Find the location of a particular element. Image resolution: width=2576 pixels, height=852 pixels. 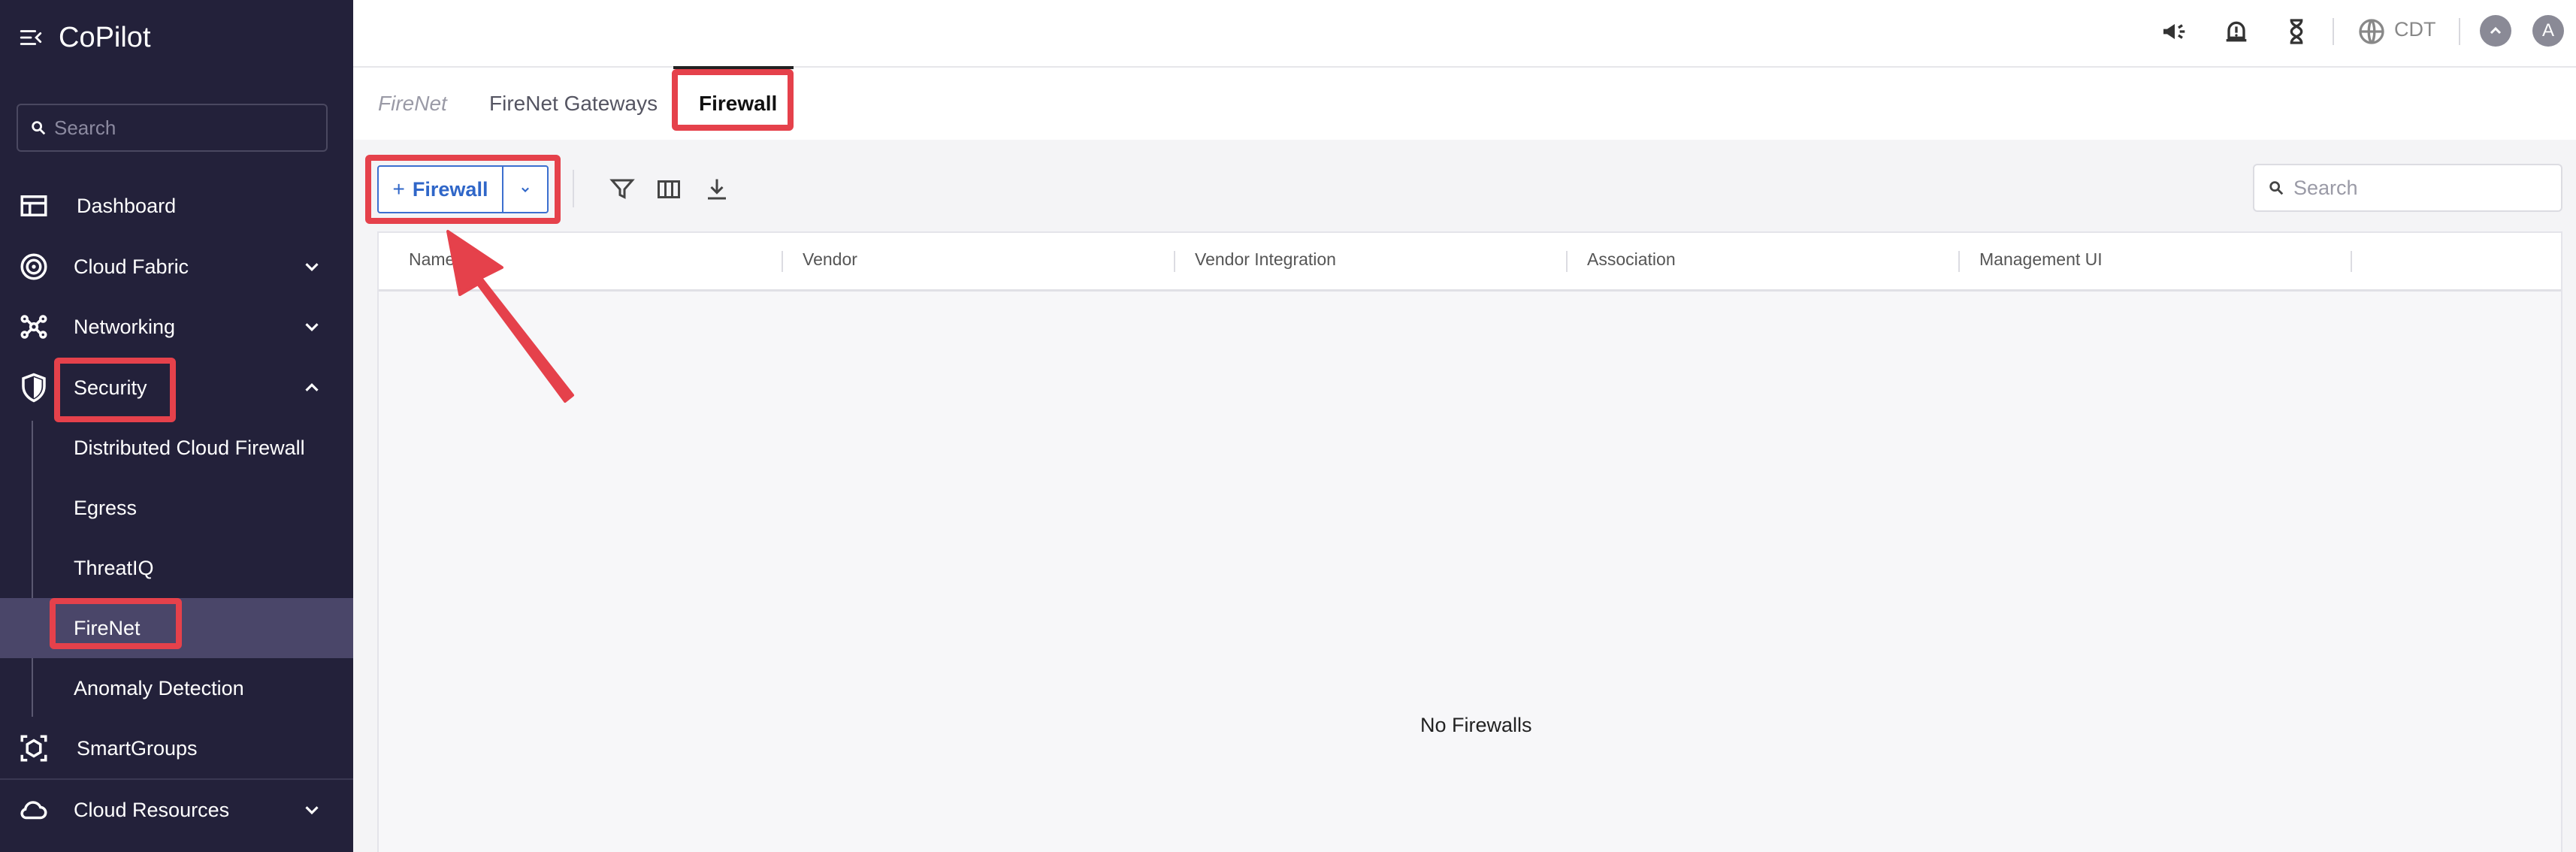

brand: CoPilot is located at coordinates (84, 38).